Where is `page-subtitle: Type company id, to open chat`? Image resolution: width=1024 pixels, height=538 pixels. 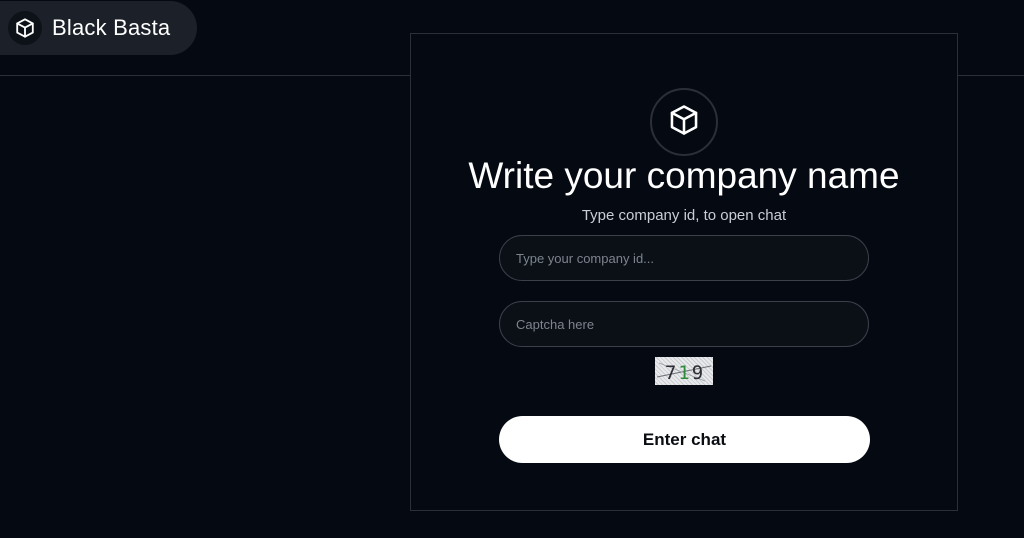
page-subtitle: Type company id, to open chat is located at coordinates (684, 215).